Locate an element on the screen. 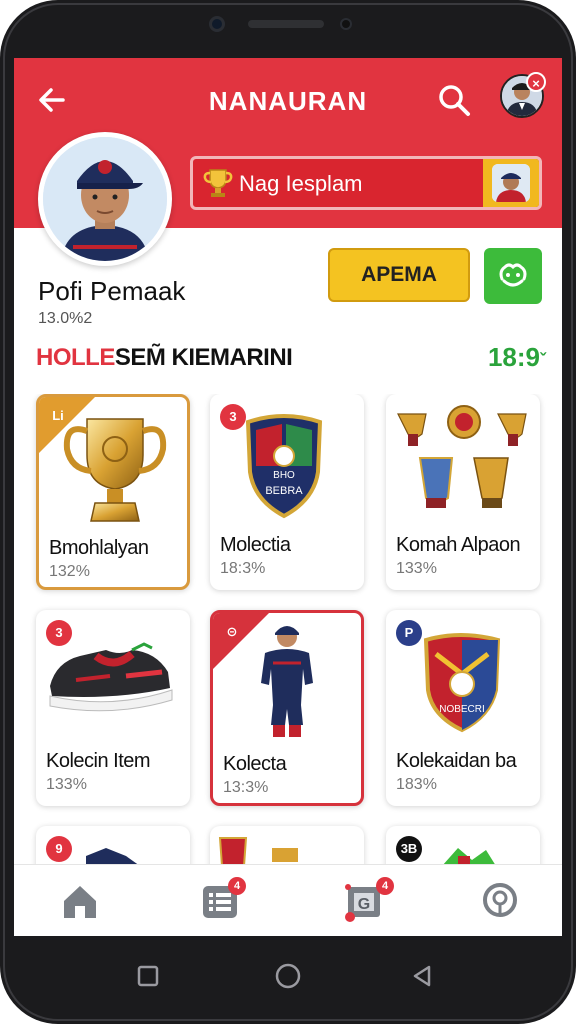 The width and height of the screenshot is (576, 1024). home-icon is located at coordinates (80, 902).